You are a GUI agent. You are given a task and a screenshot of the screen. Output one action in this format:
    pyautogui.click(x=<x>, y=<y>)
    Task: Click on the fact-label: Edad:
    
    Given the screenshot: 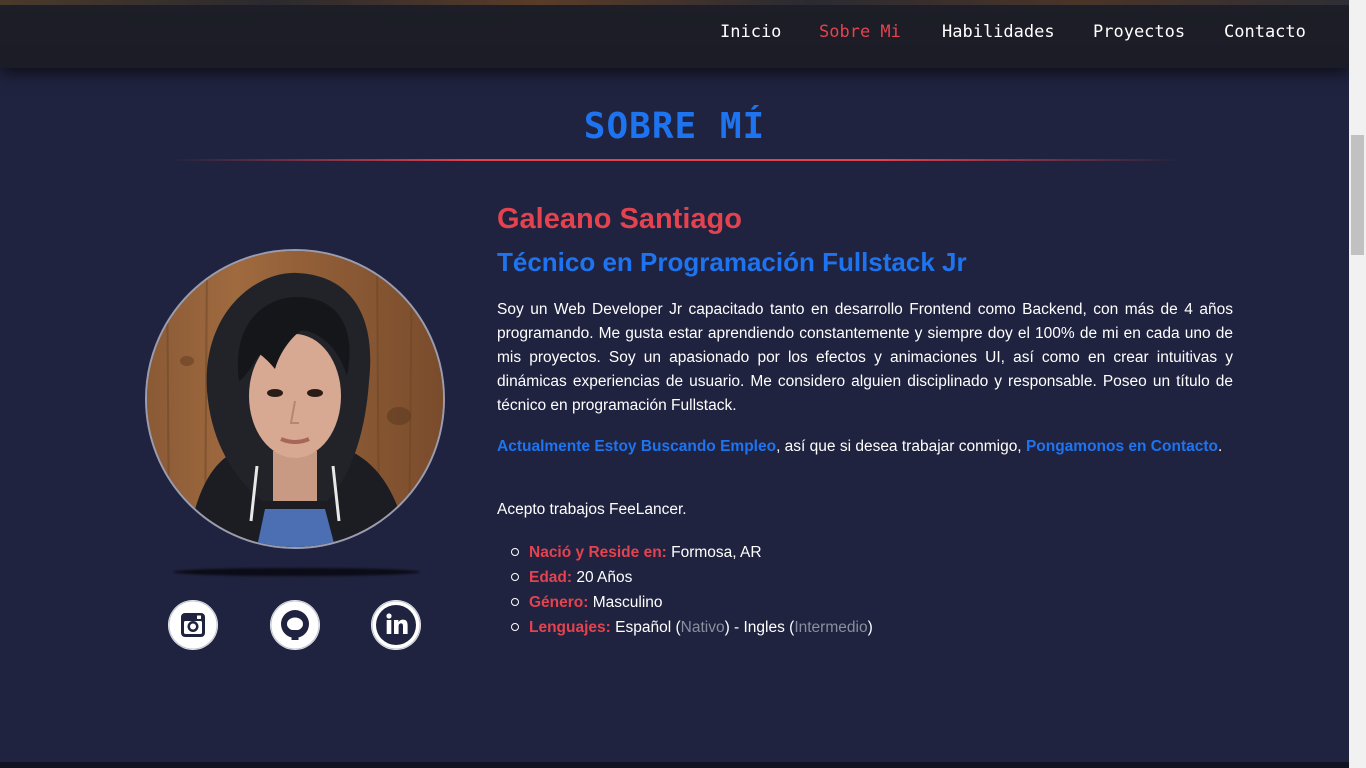 What is the action you would take?
    pyautogui.click(x=551, y=577)
    